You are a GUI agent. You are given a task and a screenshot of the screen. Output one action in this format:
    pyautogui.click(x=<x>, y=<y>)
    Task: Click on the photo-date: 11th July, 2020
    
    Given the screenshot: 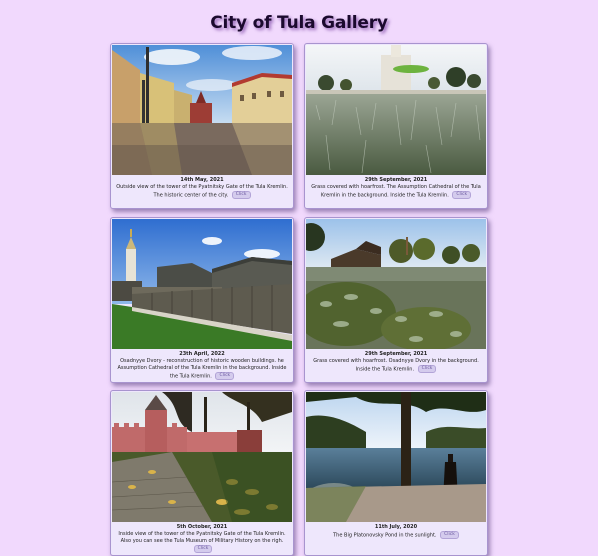 What is the action you would take?
    pyautogui.click(x=396, y=527)
    